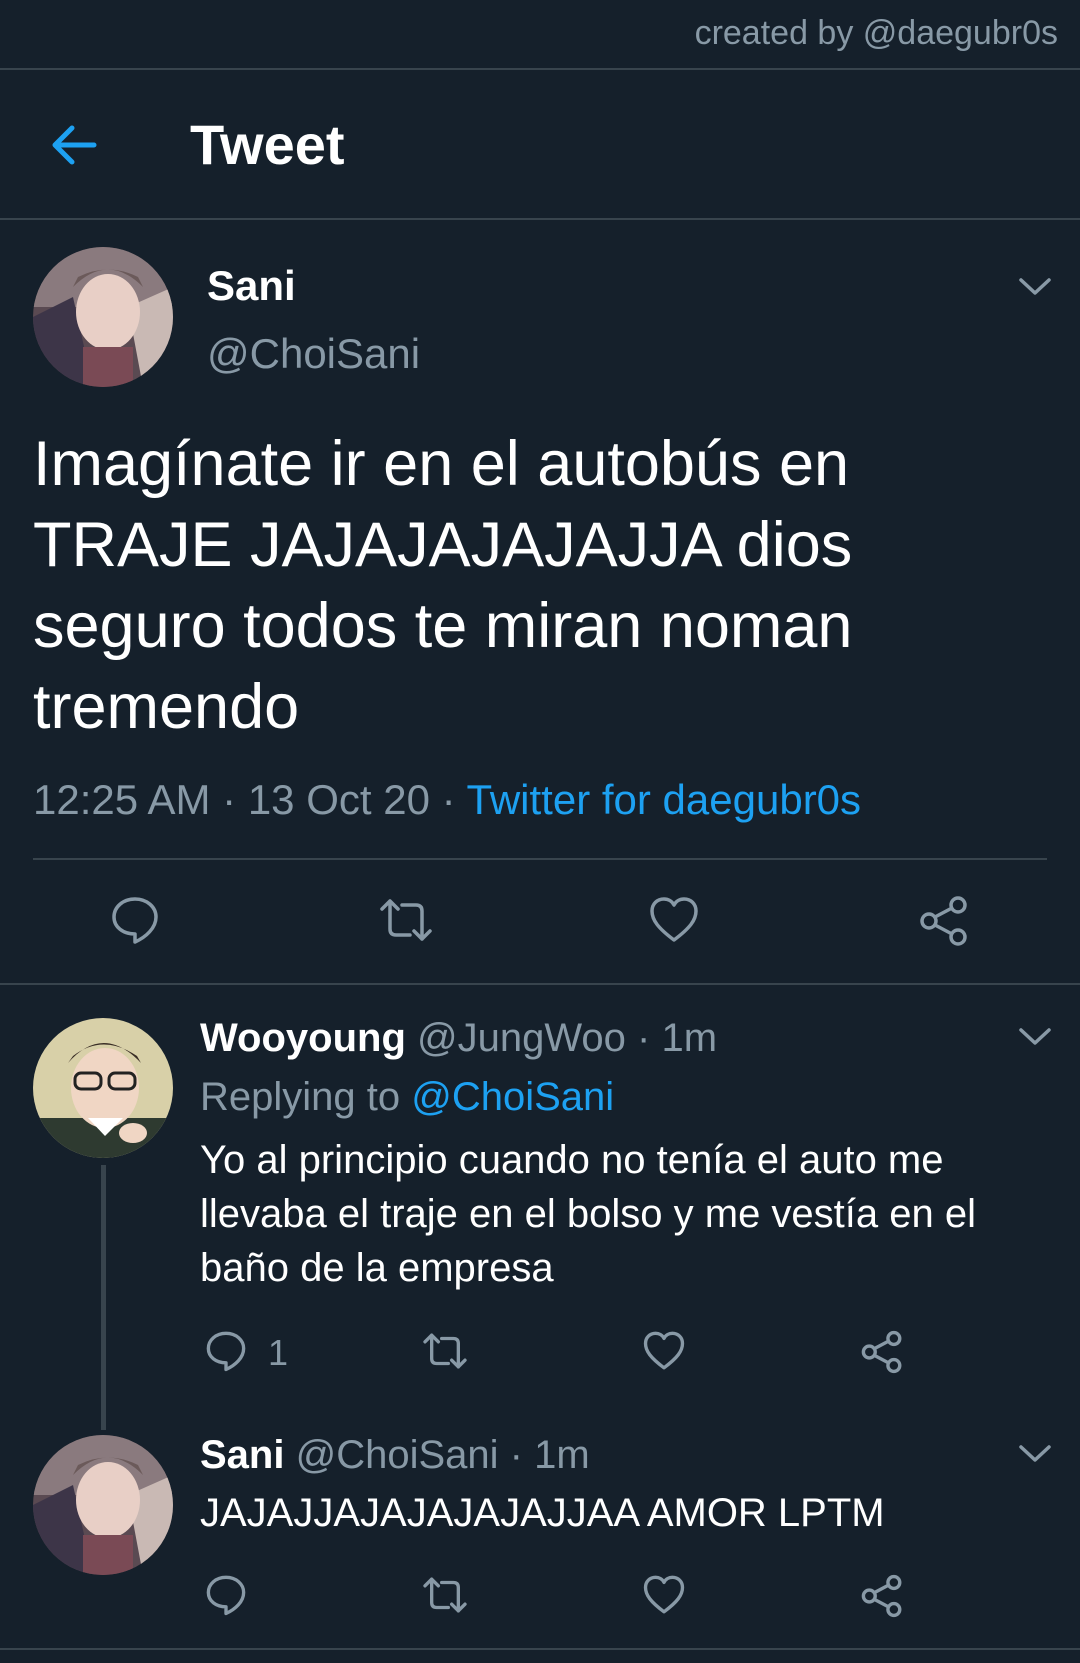  What do you see at coordinates (313, 354) in the screenshot?
I see `author-handle: @ChoiSani` at bounding box center [313, 354].